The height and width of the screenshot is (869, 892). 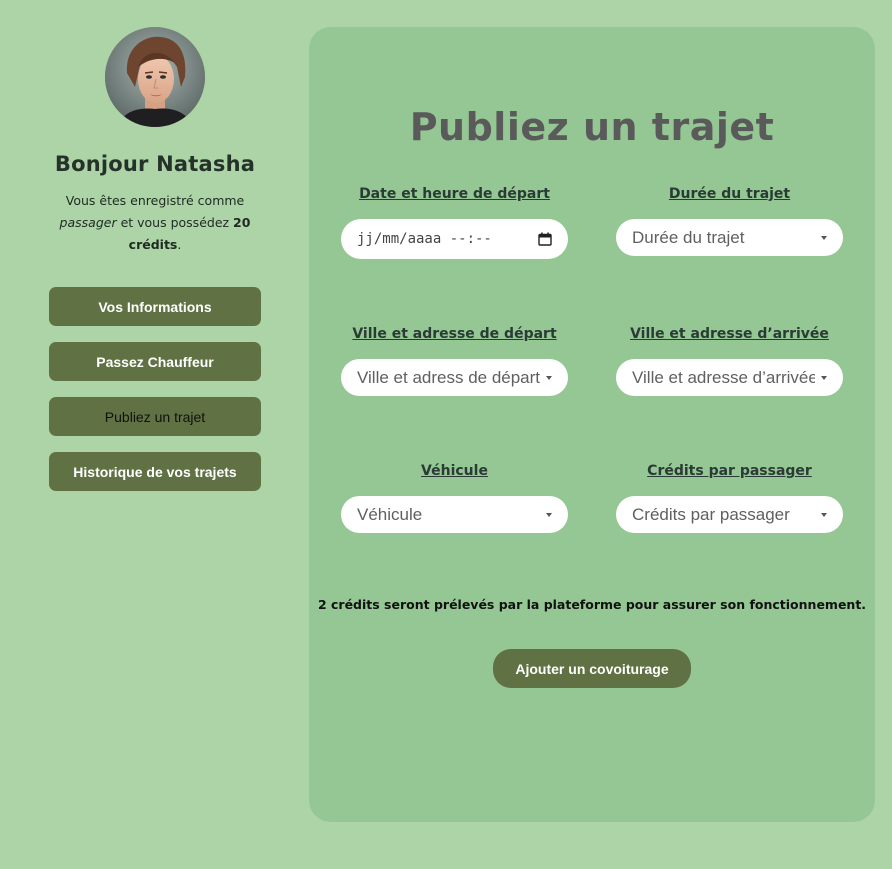 I want to click on ajouter-covoiturage-button: Ajouter un covoiturage, so click(x=592, y=668).